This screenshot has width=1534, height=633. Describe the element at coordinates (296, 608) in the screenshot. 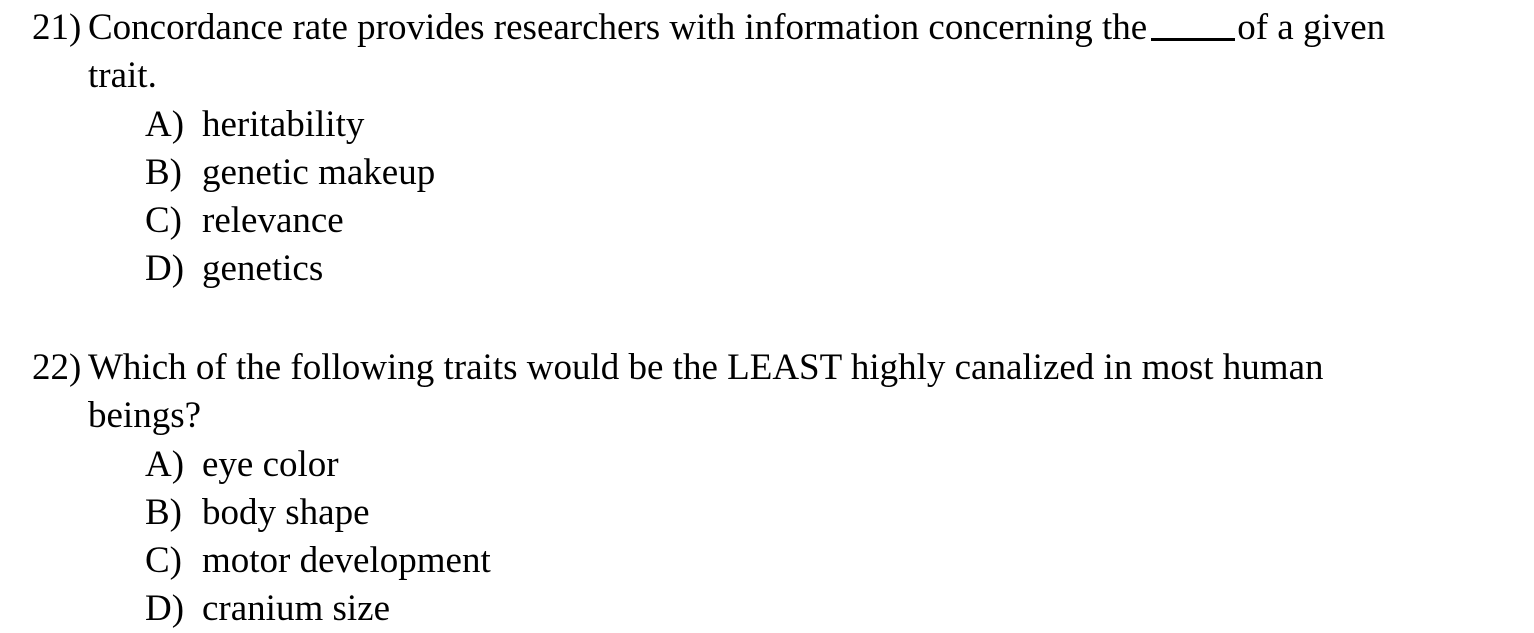

I see `option-text: cranium size` at that location.